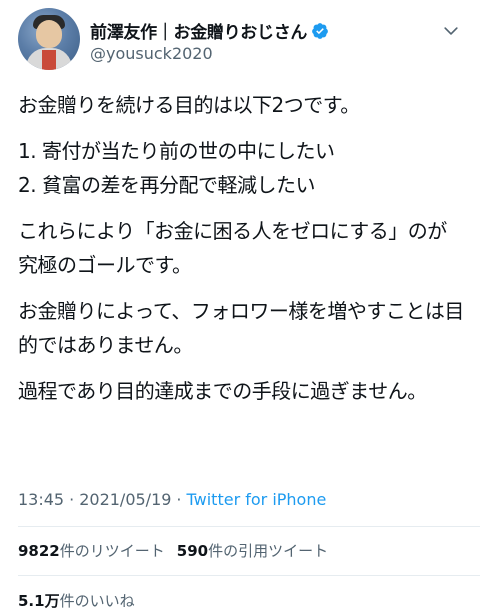 The image size is (480, 616). I want to click on avatar, so click(49, 39).